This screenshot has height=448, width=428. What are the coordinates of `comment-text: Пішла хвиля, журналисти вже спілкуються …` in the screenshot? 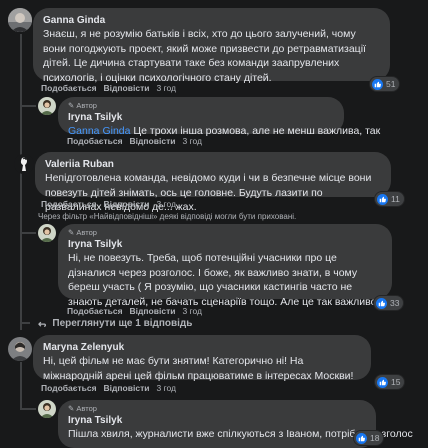 It's located at (240, 434).